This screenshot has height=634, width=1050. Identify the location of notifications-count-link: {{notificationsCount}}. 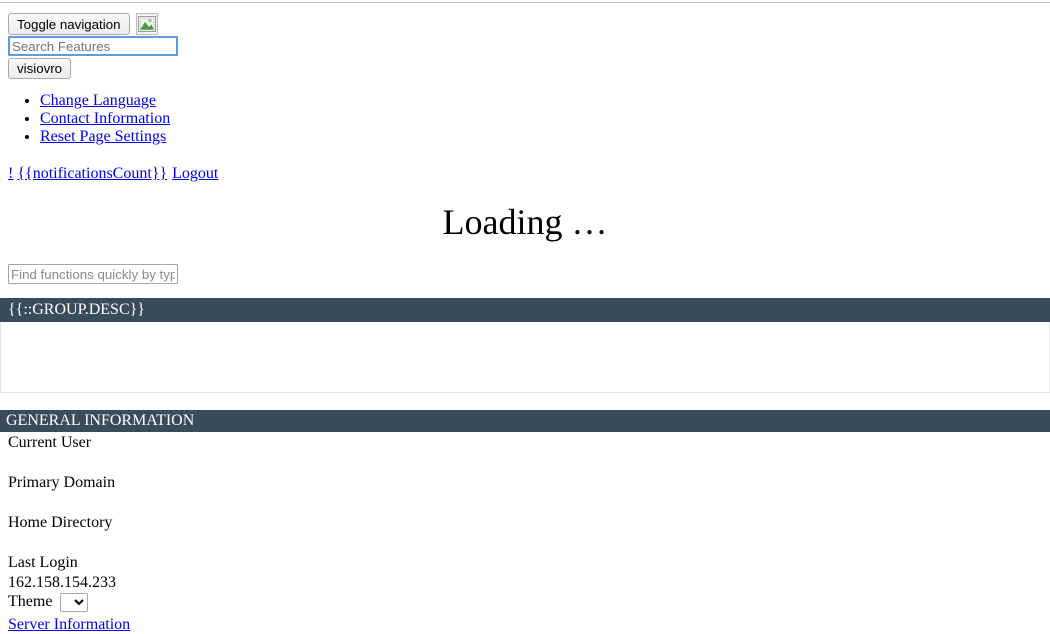
(92, 173).